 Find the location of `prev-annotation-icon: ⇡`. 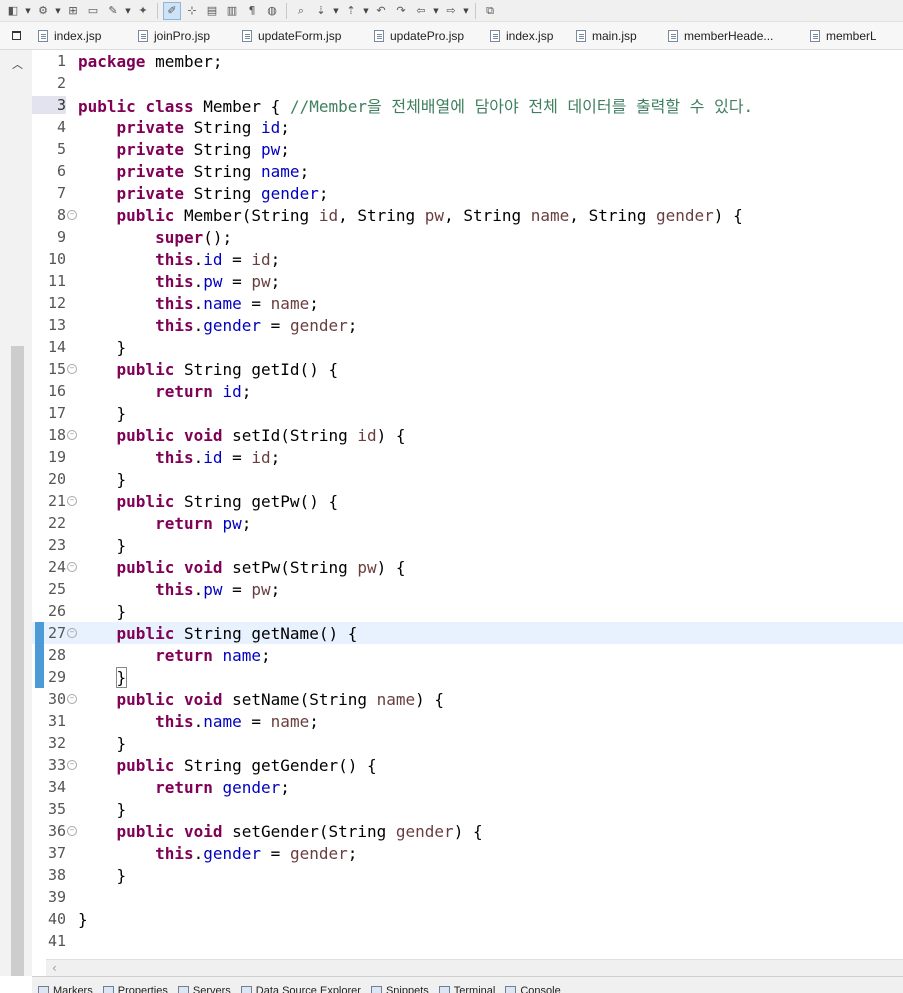

prev-annotation-icon: ⇡ is located at coordinates (351, 11).